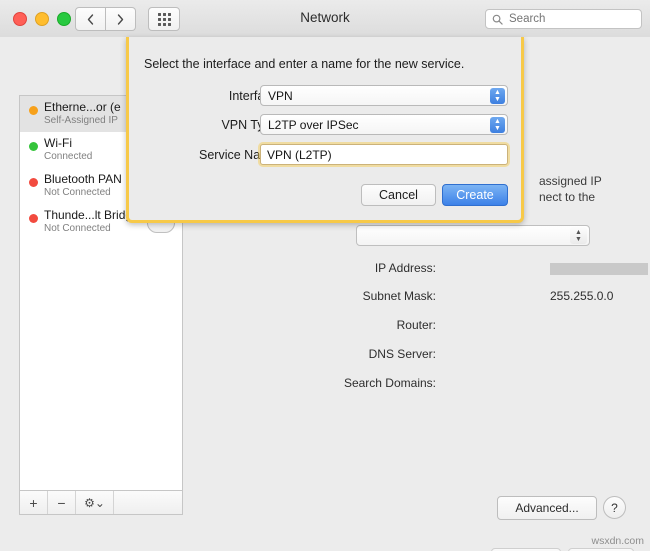 Image resolution: width=650 pixels, height=551 pixels. Describe the element at coordinates (614, 507) in the screenshot. I see `help-button: ?` at that location.